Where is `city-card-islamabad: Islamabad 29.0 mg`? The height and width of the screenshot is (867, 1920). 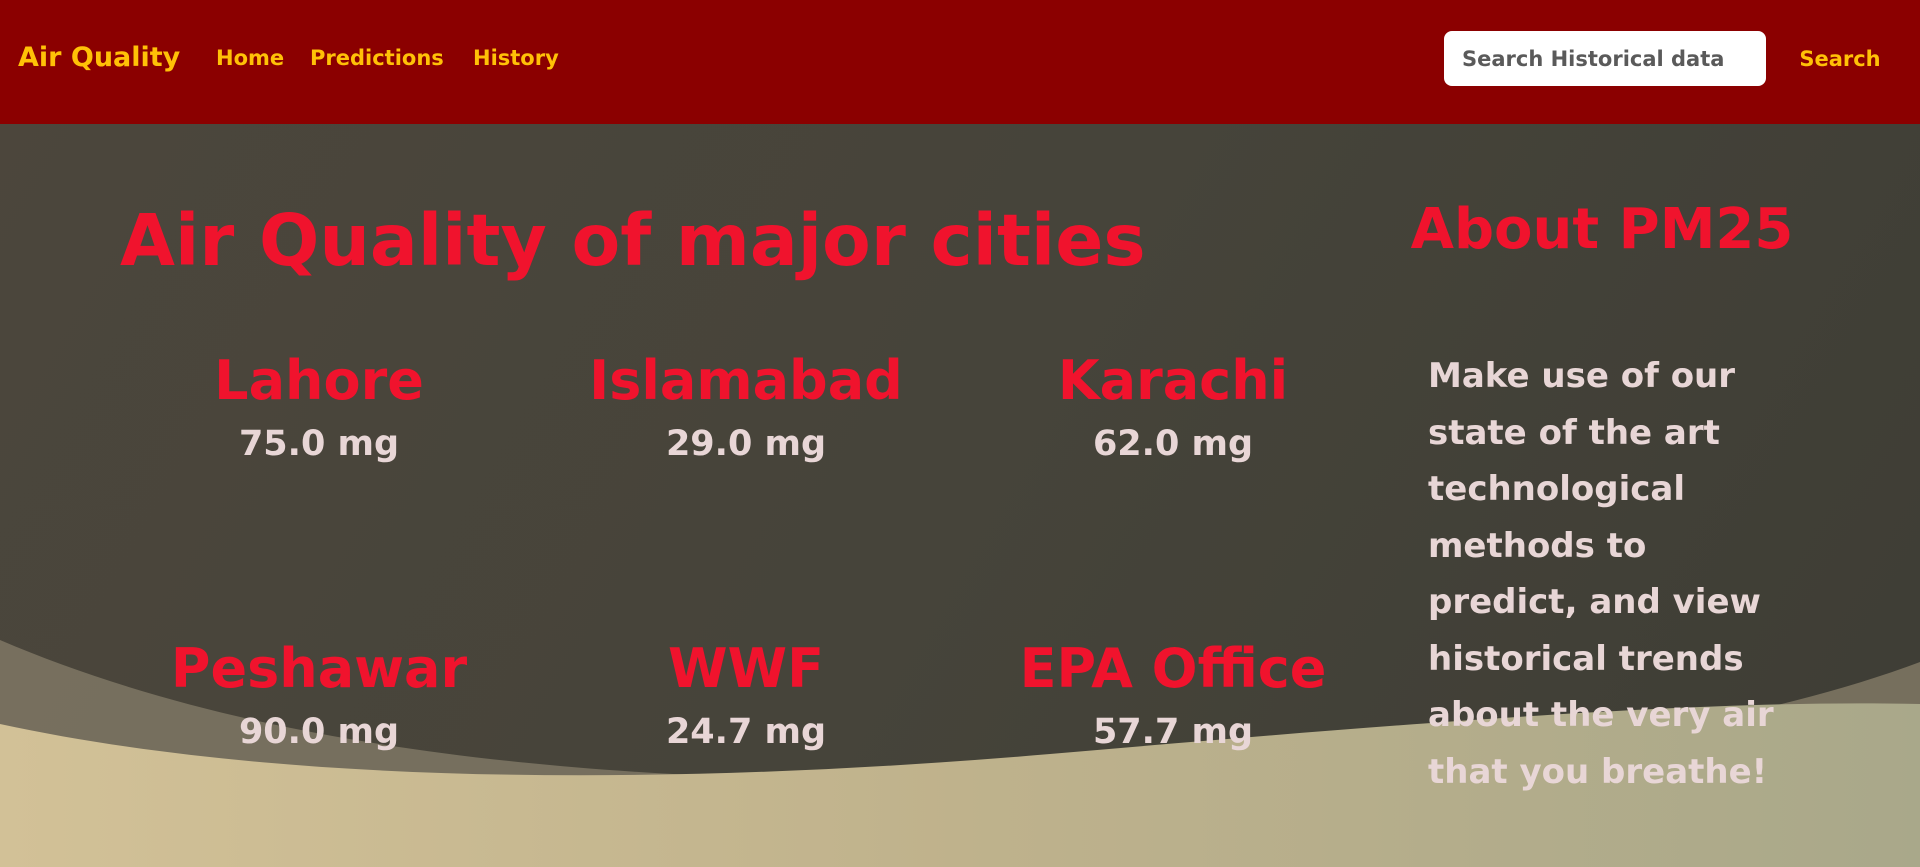 city-card-islamabad: Islamabad 29.0 mg is located at coordinates (746, 407).